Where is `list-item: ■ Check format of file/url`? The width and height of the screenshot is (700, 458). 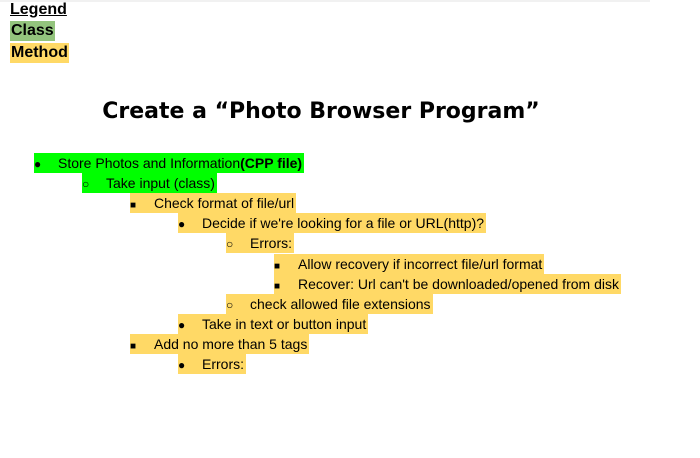 list-item: ■ Check format of file/url is located at coordinates (213, 203).